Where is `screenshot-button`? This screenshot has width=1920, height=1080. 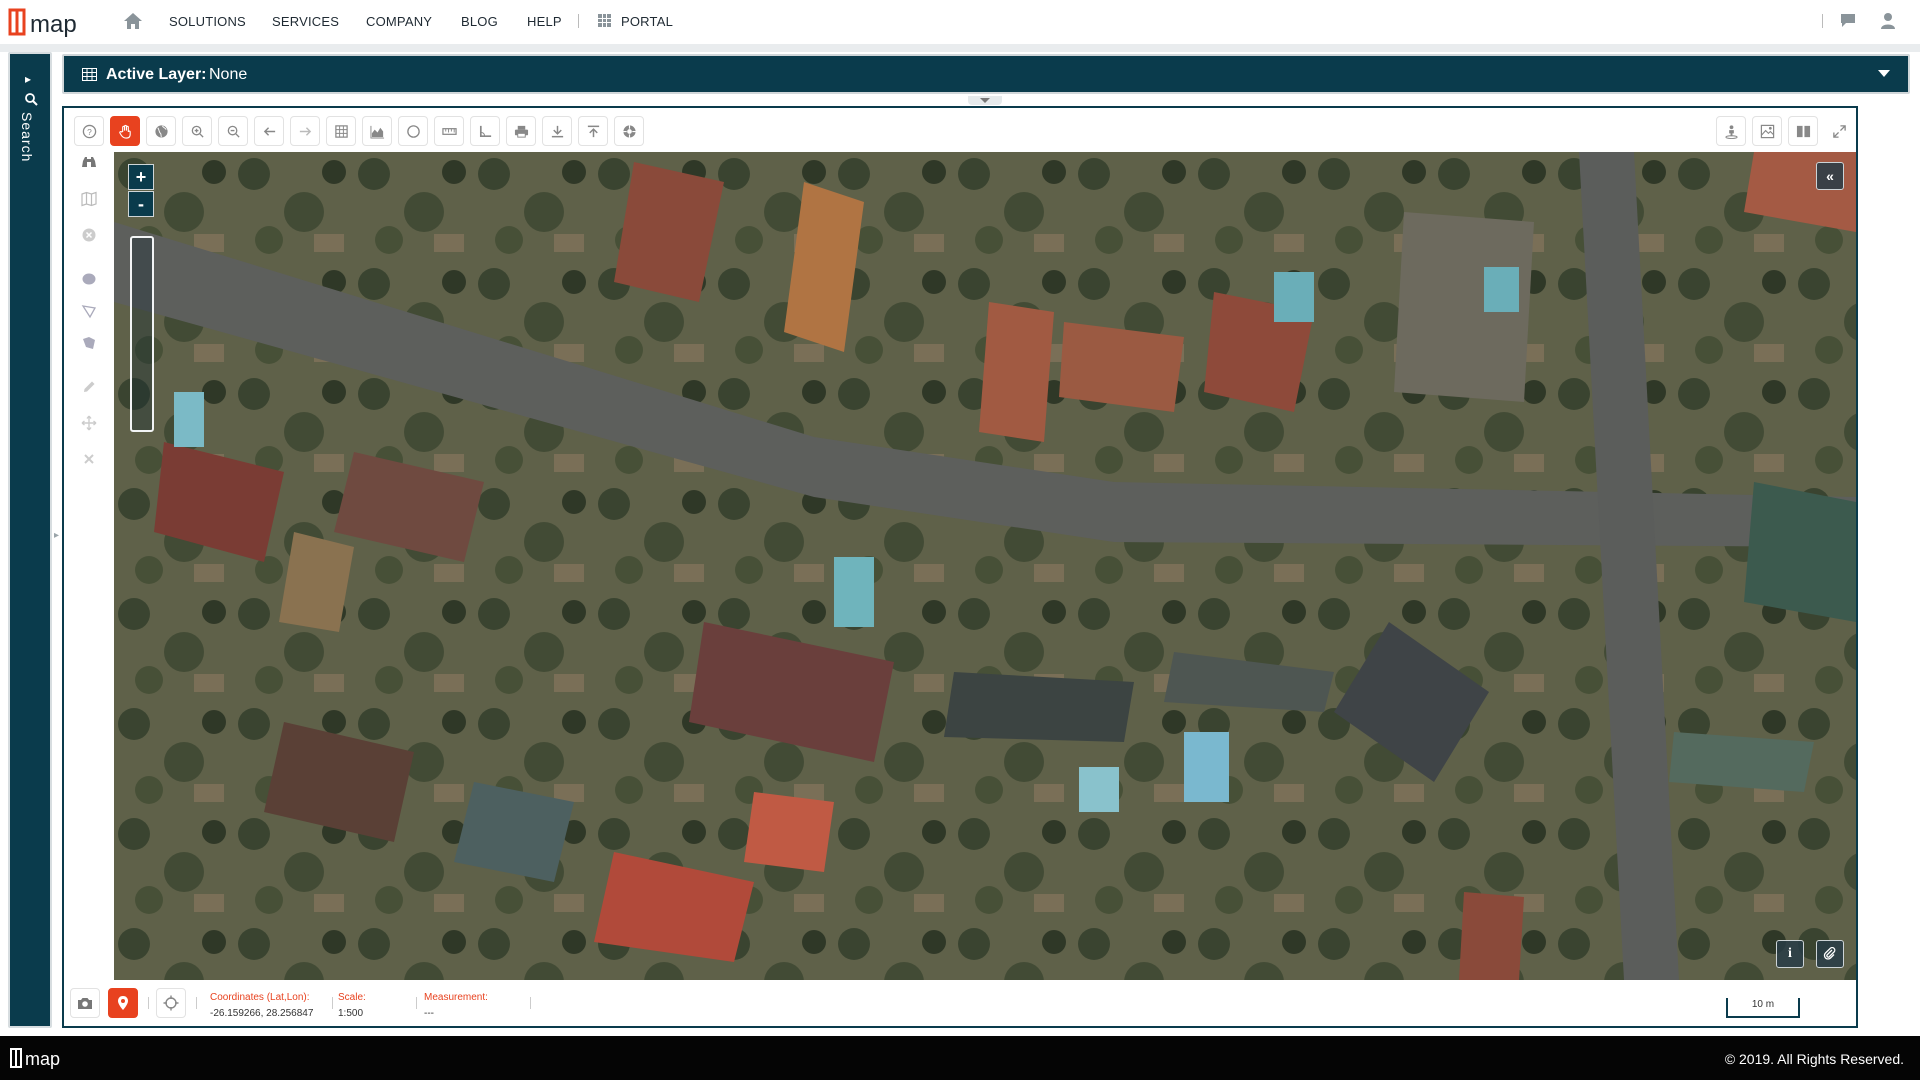 screenshot-button is located at coordinates (85, 1003).